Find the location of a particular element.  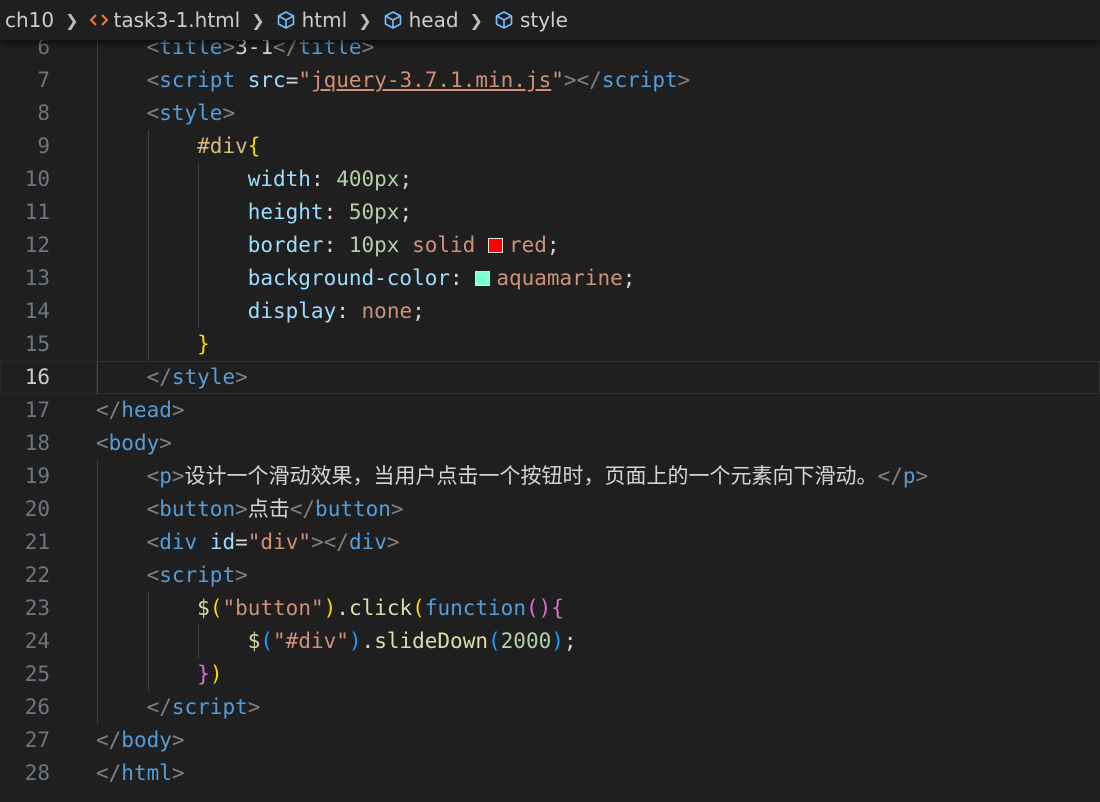

line-number: 23 is located at coordinates (37, 608).